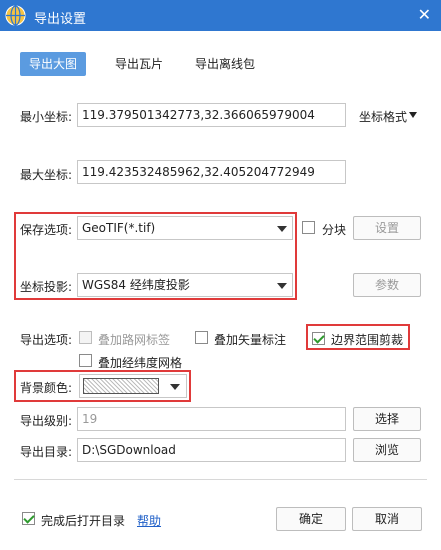  I want to click on params-button: 参数, so click(387, 285).